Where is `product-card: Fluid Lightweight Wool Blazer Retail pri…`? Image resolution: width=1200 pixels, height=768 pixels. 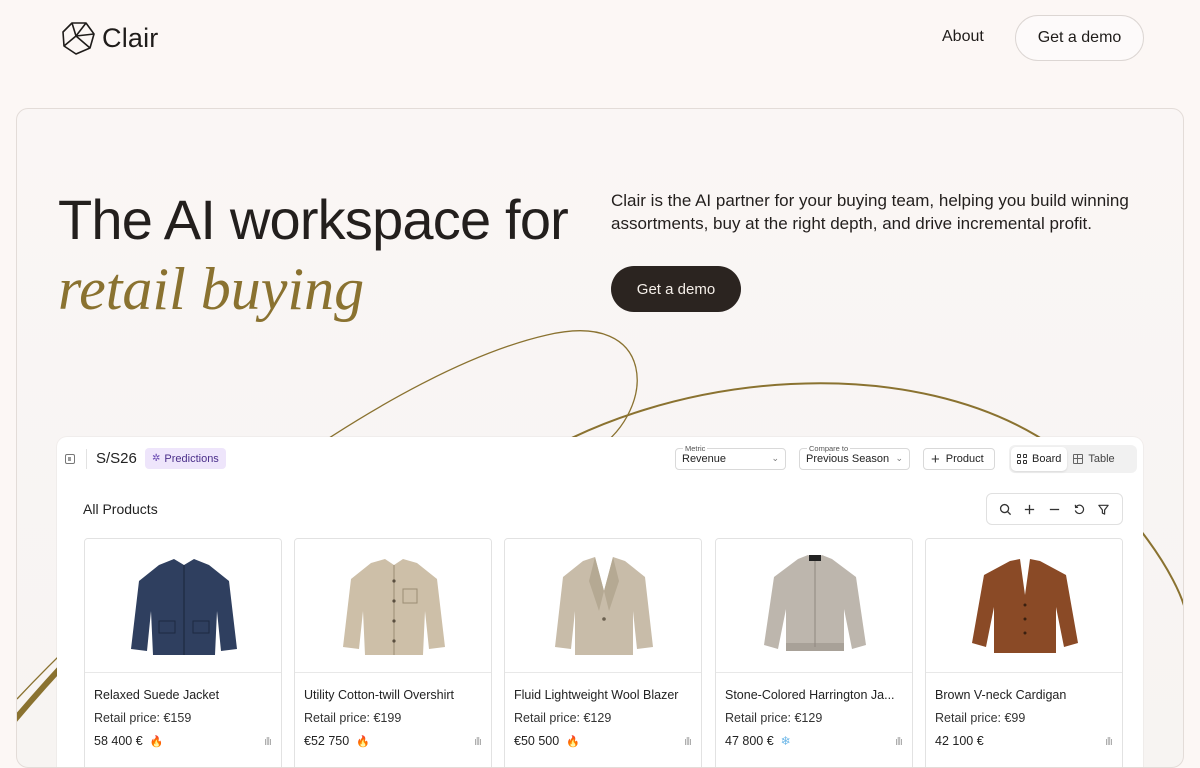
product-card: Fluid Lightweight Wool Blazer Retail pri… is located at coordinates (603, 652).